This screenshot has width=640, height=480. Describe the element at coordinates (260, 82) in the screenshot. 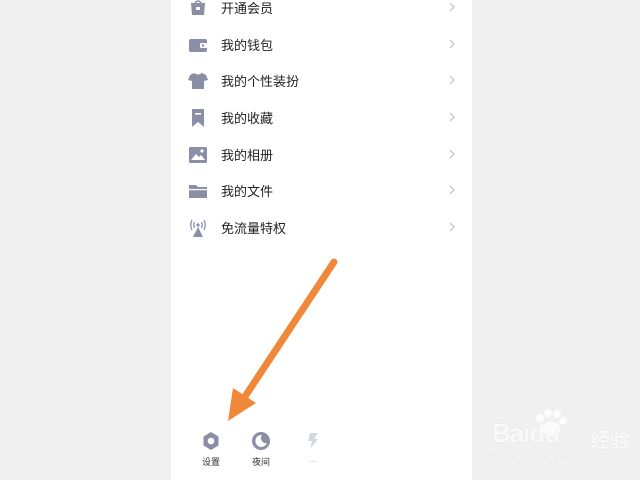

I see `menu-item-label: 我的个性装扮` at that location.